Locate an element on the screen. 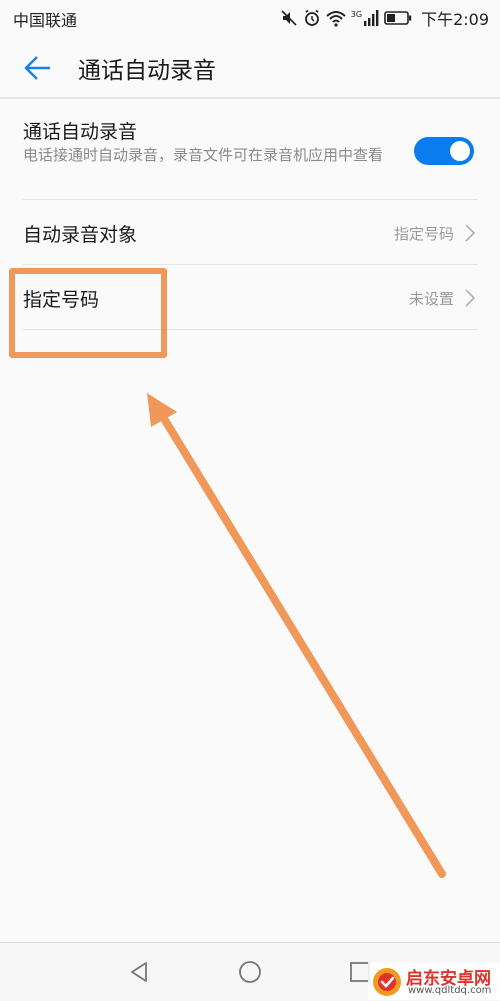  watermark: 启东安卓网 www.qdltdq.com is located at coordinates (434, 981).